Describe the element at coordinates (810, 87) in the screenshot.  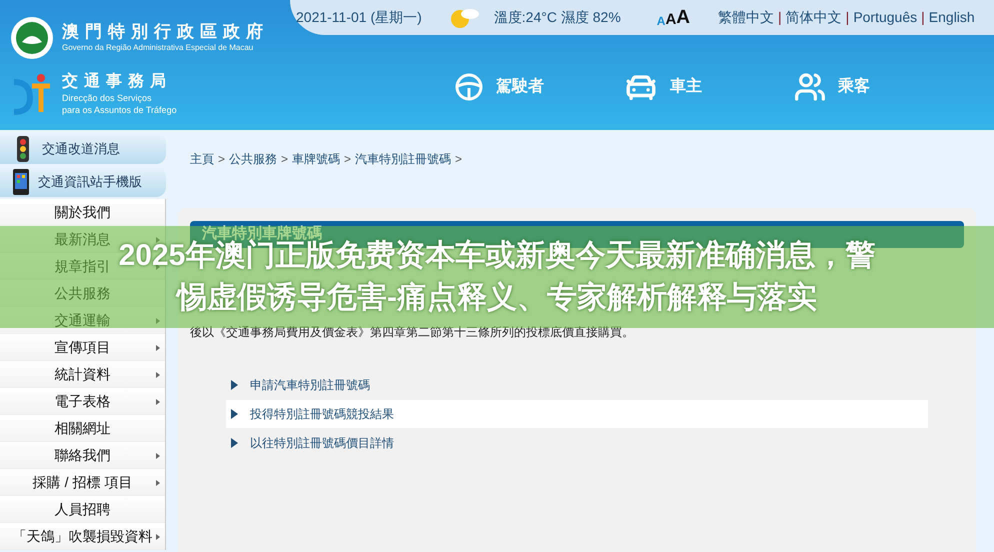
I see `passengers-icon` at that location.